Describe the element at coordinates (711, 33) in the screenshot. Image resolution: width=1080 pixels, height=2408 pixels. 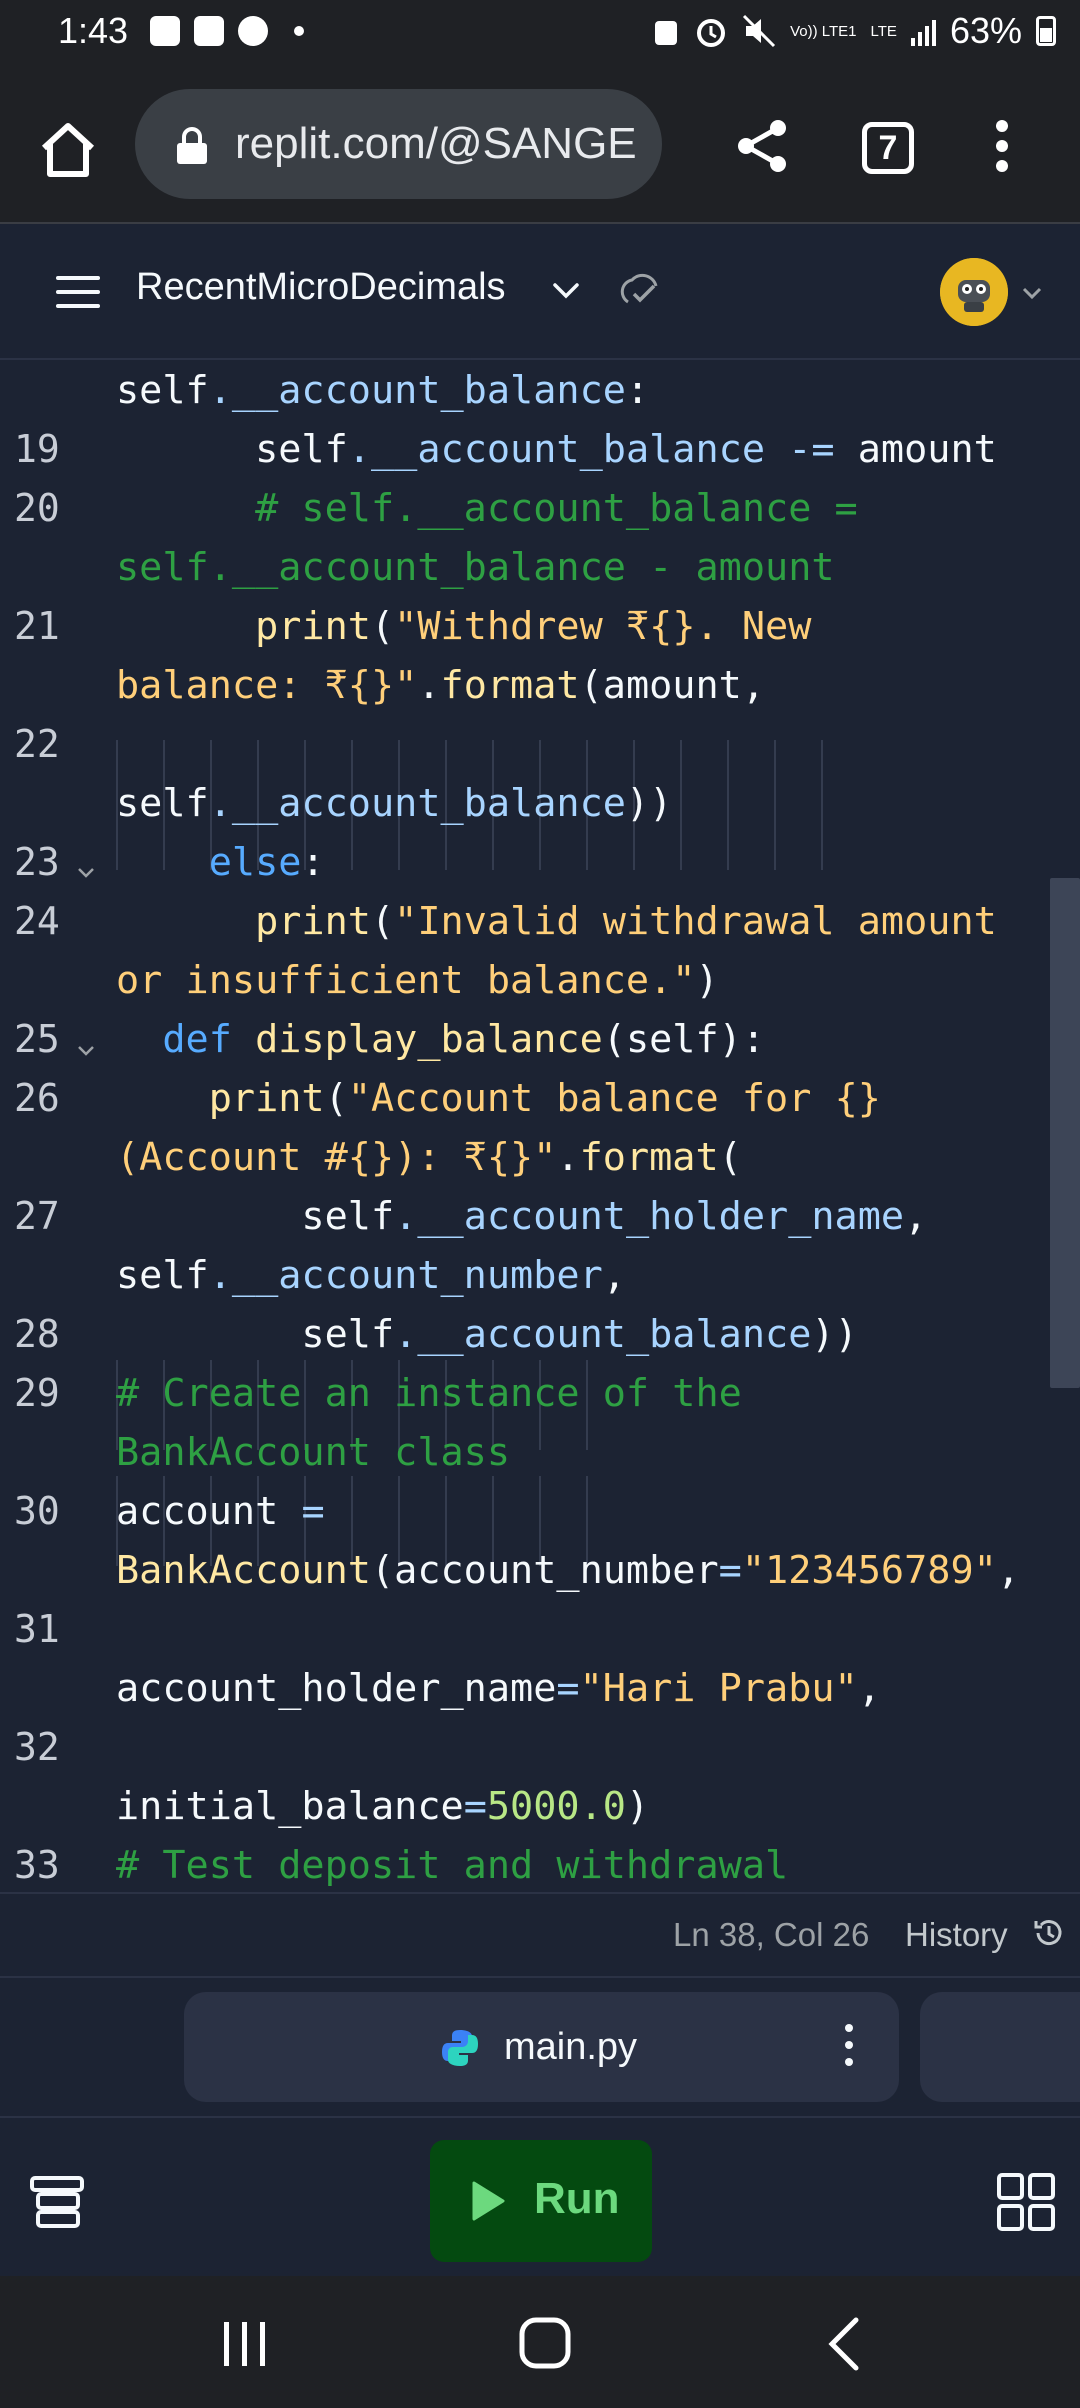
I see `alarm-icon` at that location.